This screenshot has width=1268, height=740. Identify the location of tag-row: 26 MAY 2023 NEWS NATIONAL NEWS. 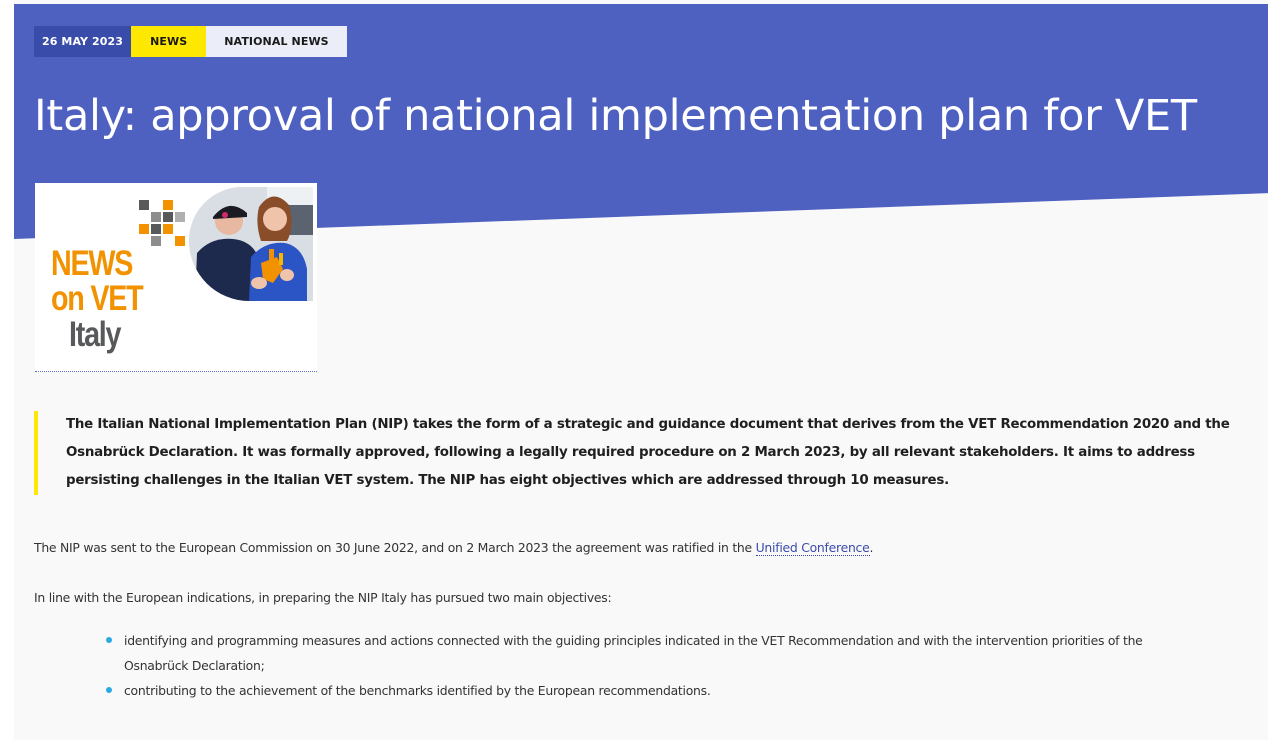
(190, 41).